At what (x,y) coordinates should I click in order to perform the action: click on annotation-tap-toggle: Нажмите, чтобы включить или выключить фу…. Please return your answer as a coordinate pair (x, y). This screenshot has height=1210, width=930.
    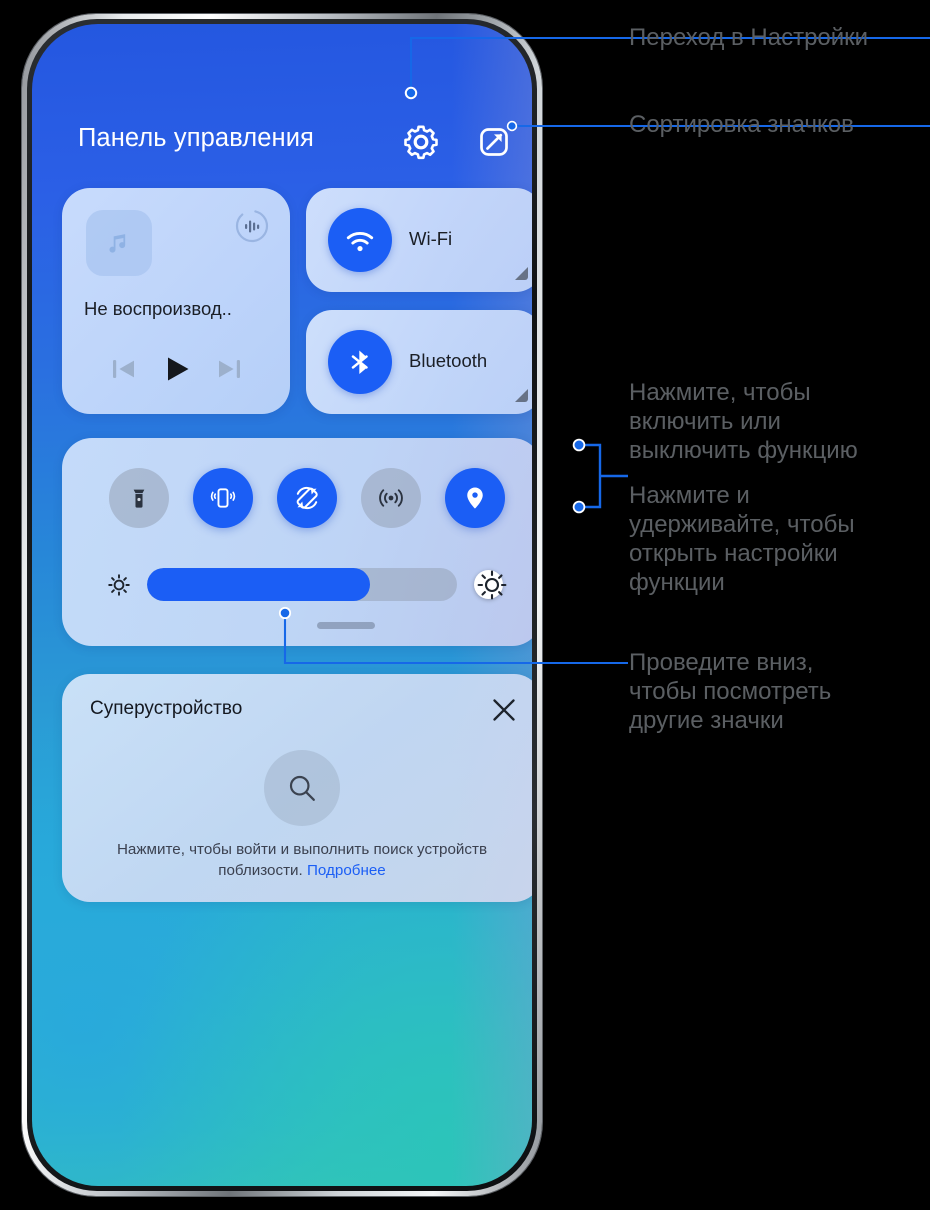
    Looking at the image, I should click on (743, 421).